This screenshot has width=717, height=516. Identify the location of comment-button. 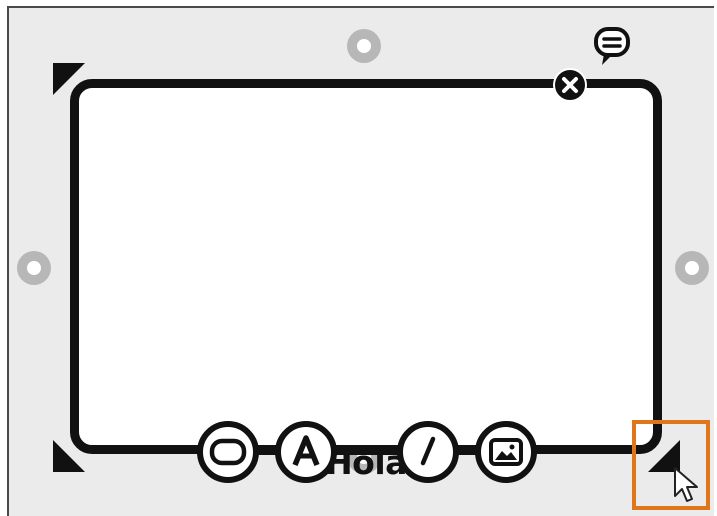
(612, 47).